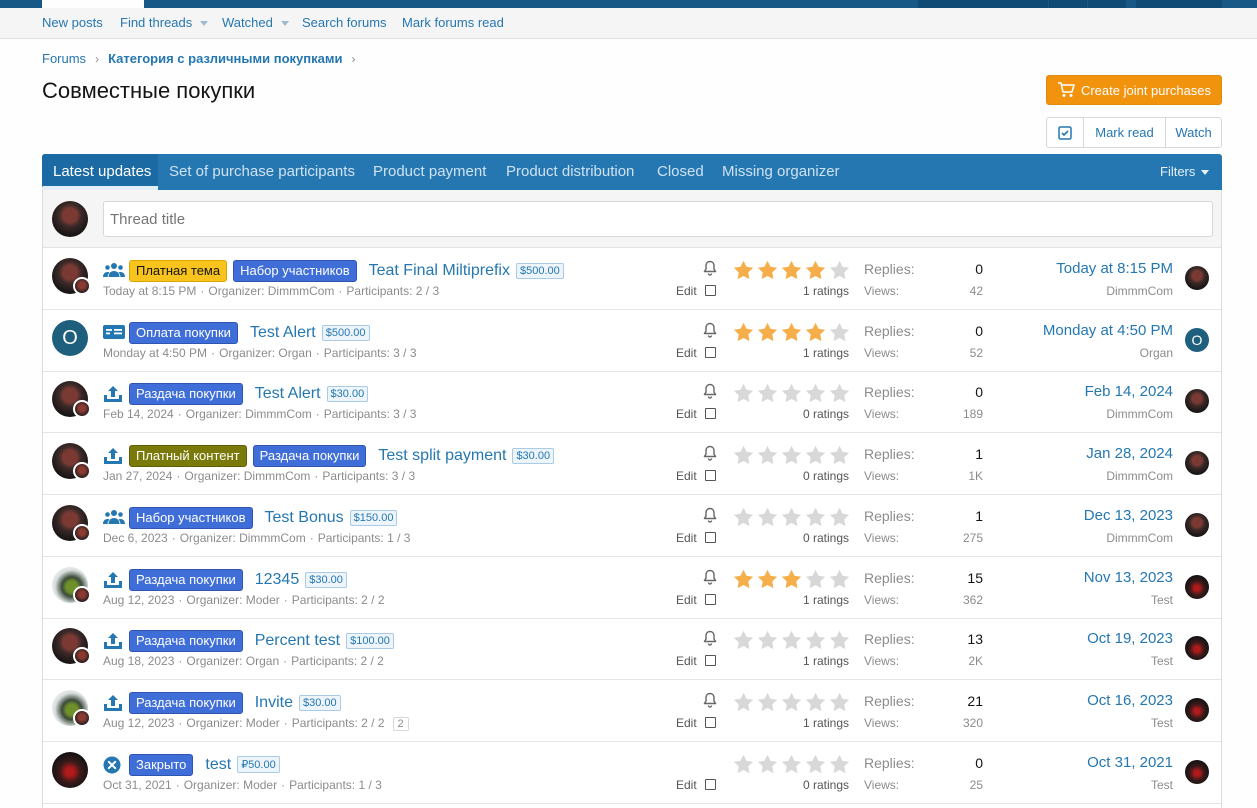  I want to click on last-post-user: Organ, so click(1156, 353).